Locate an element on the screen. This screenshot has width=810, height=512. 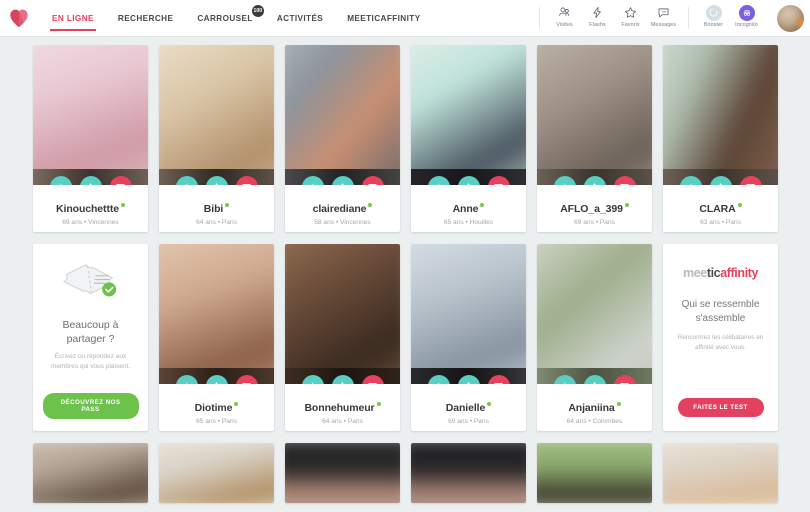
profile-card: Kinouchettte 69 ans • Vincennes is located at coordinates (90, 138).